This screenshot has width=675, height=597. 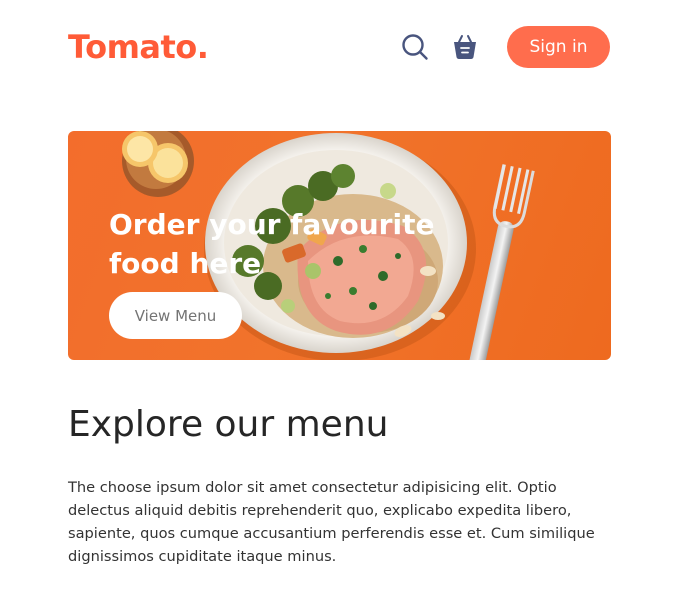 What do you see at coordinates (558, 47) in the screenshot?
I see `sign-in-button: Sign in` at bounding box center [558, 47].